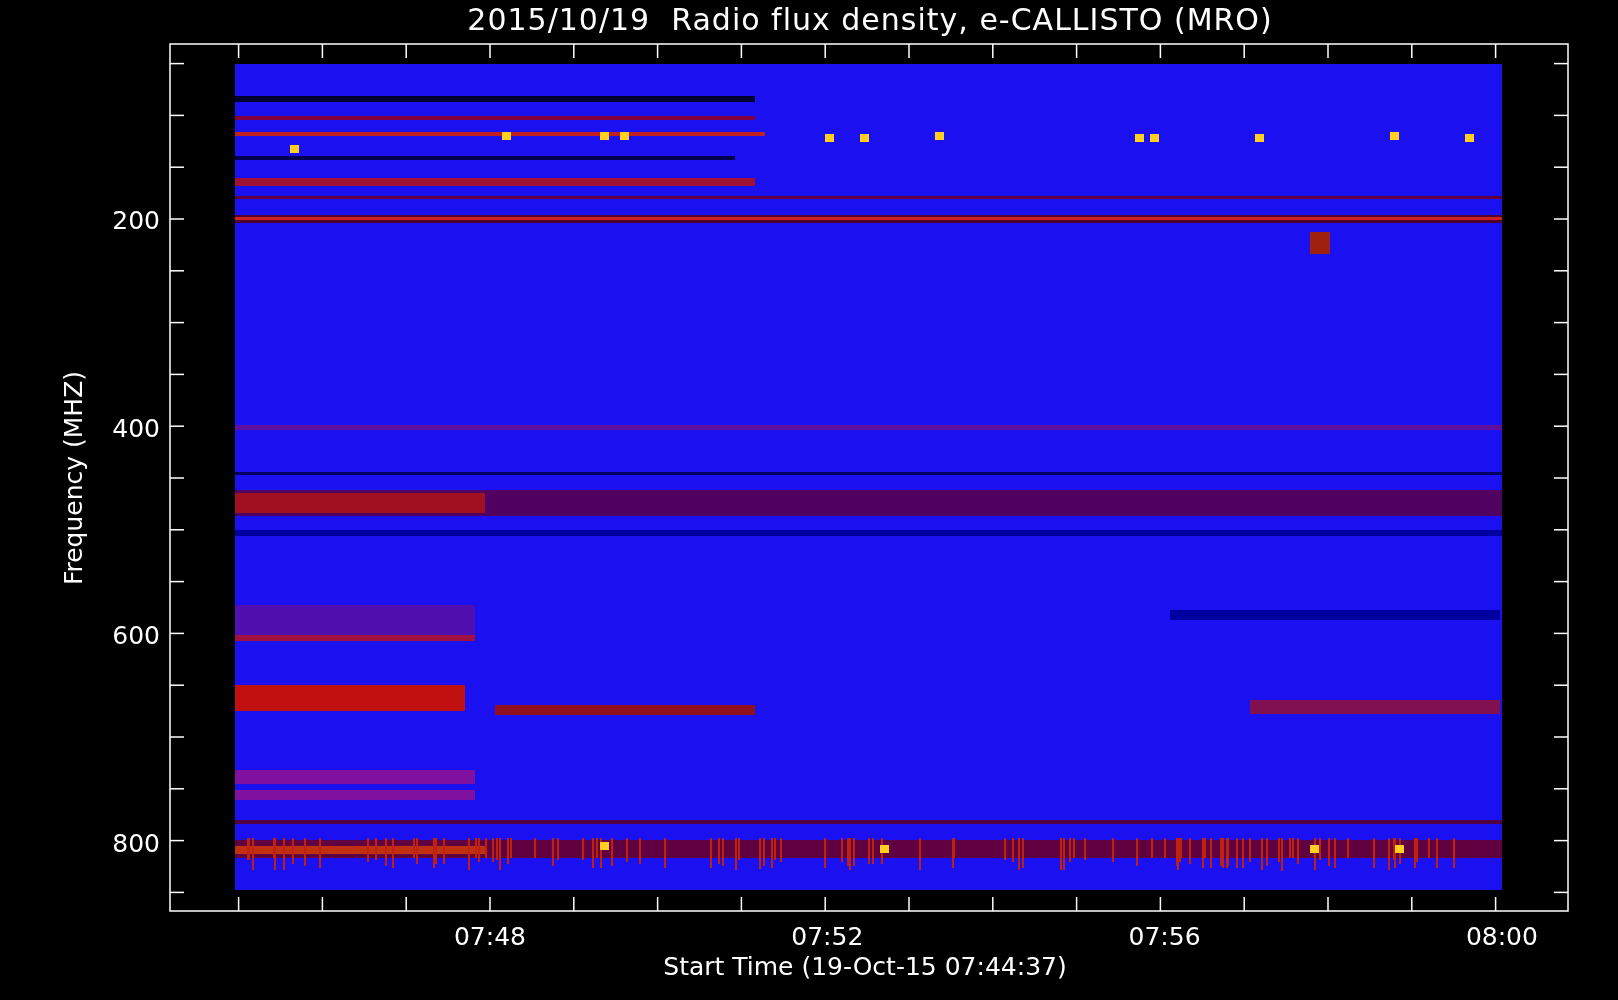  What do you see at coordinates (136, 635) in the screenshot?
I see `y-tick-label: 600` at bounding box center [136, 635].